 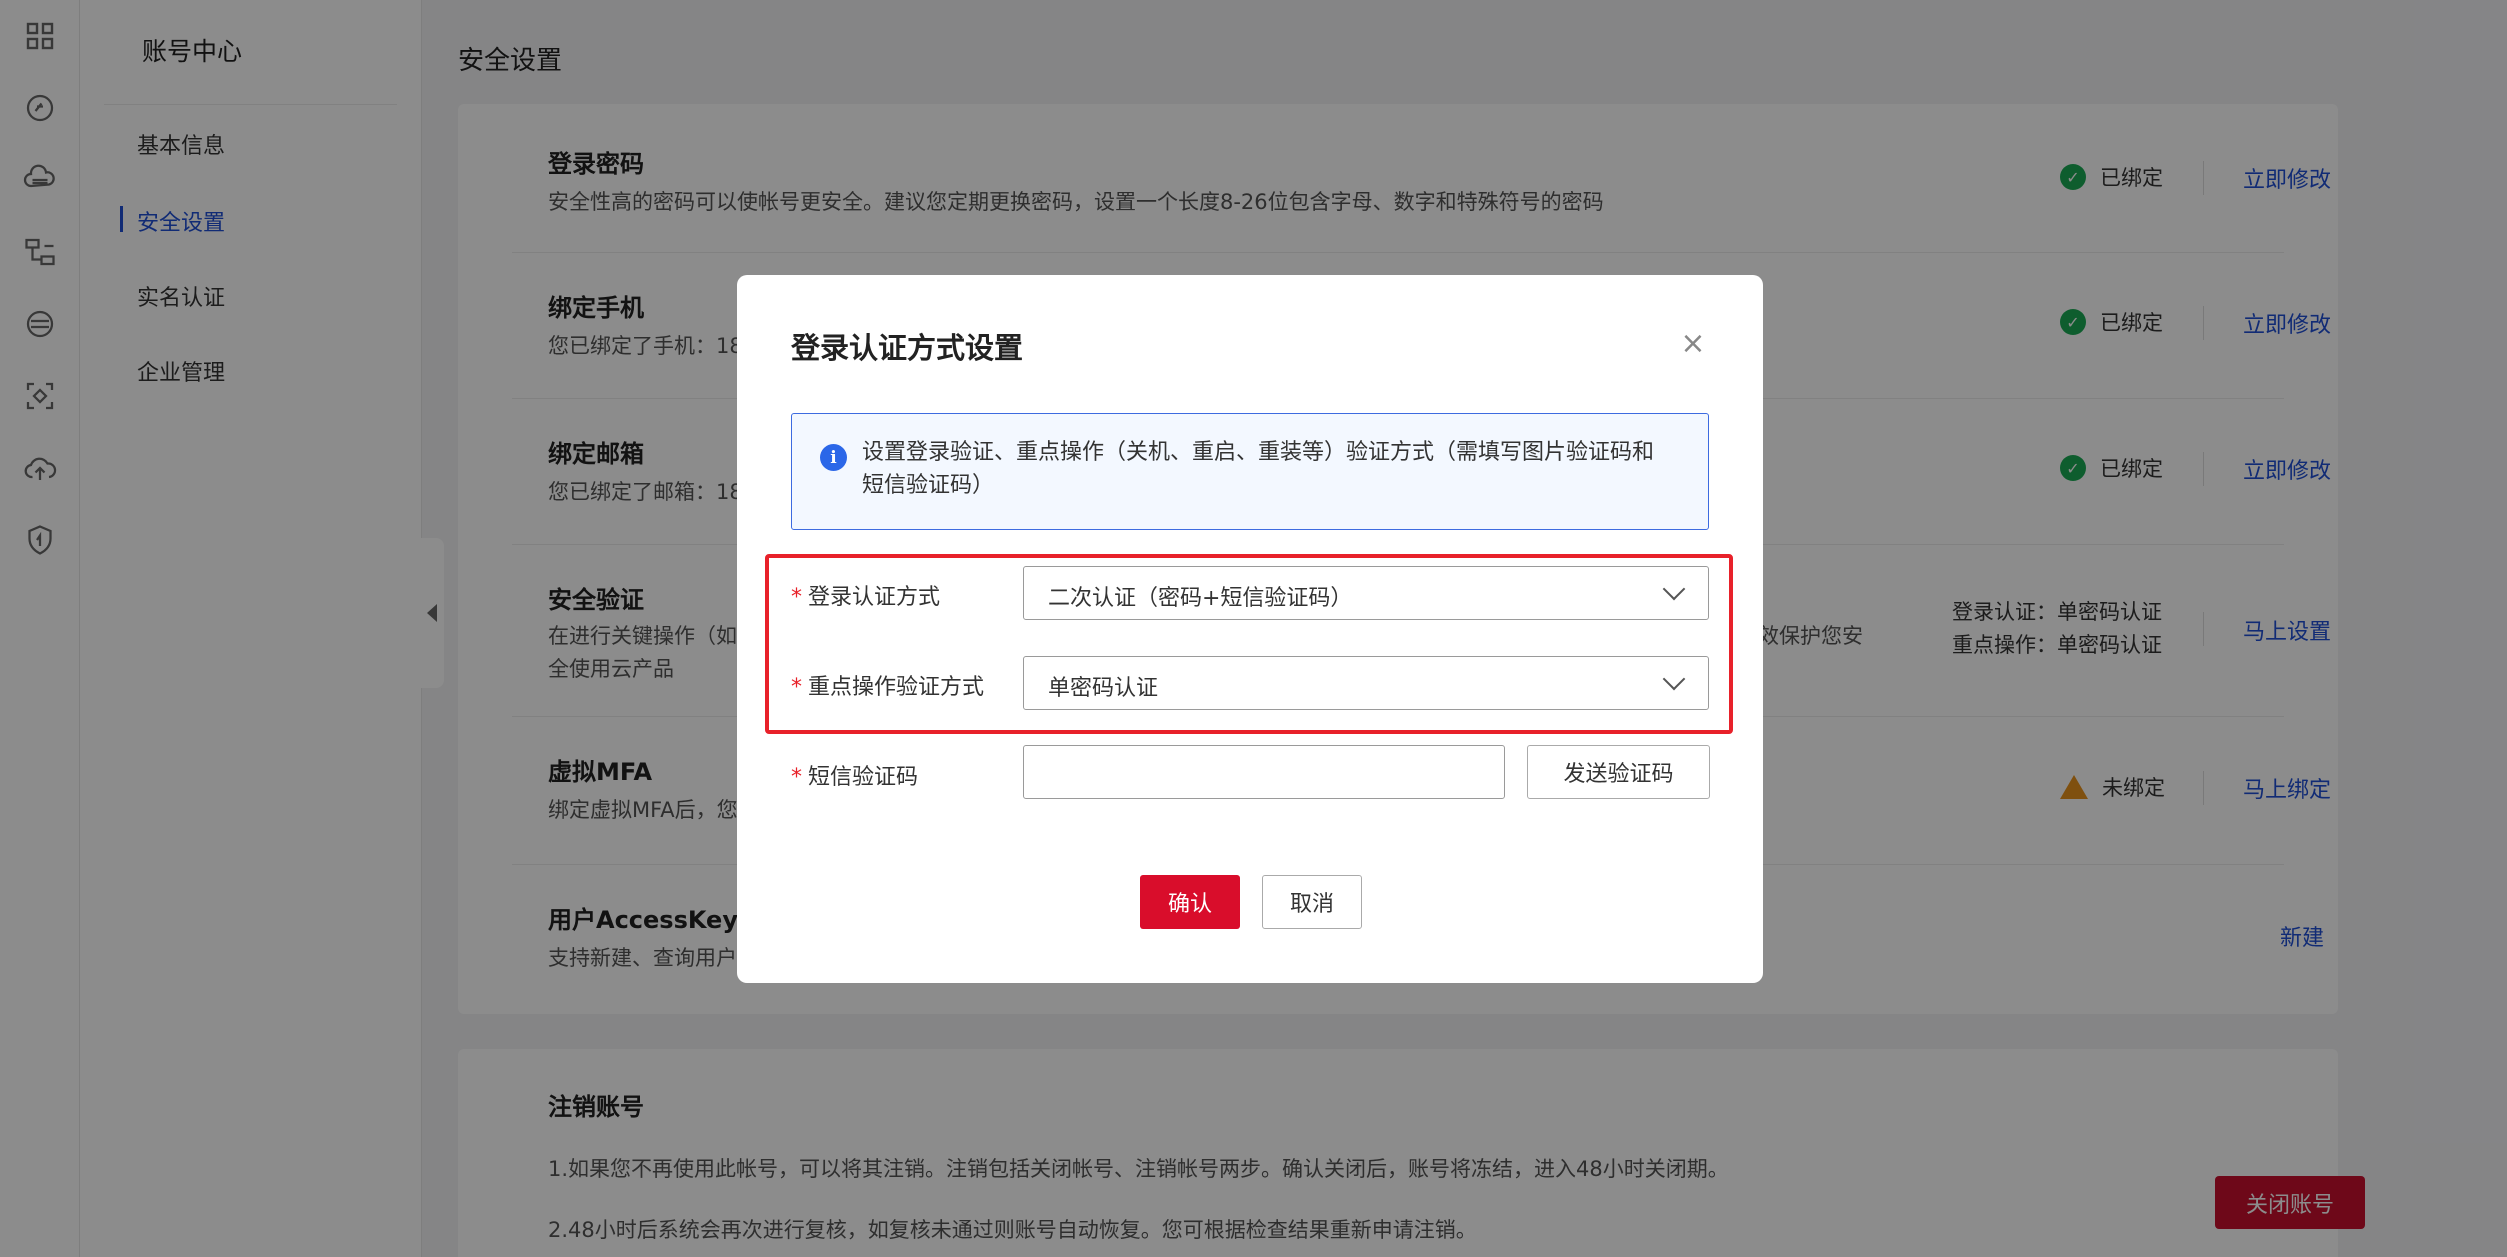 I want to click on login-auth-select: 二次认证（密码+短信验证码）, so click(x=1366, y=593).